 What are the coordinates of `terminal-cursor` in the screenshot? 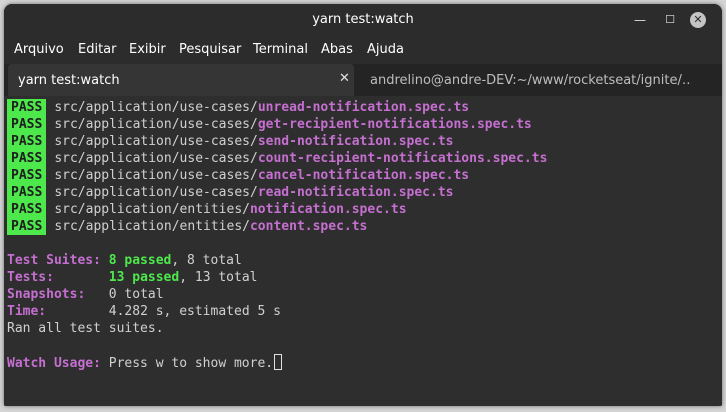 It's located at (278, 362).